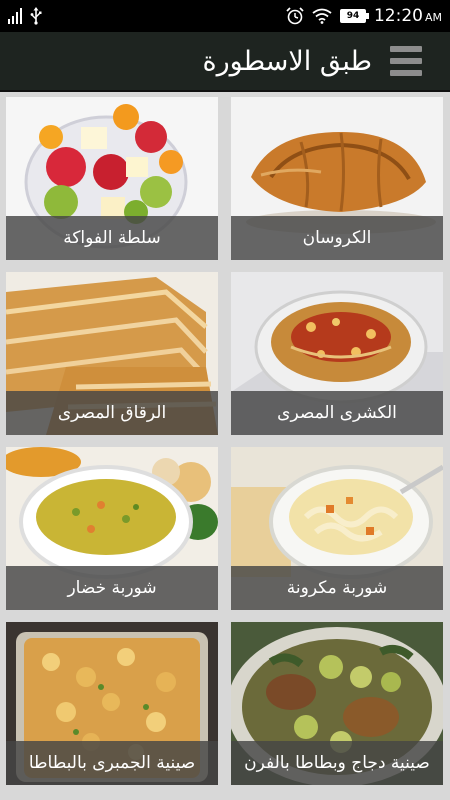 This screenshot has width=450, height=800. Describe the element at coordinates (36, 16) in the screenshot. I see `usb-icon` at that location.